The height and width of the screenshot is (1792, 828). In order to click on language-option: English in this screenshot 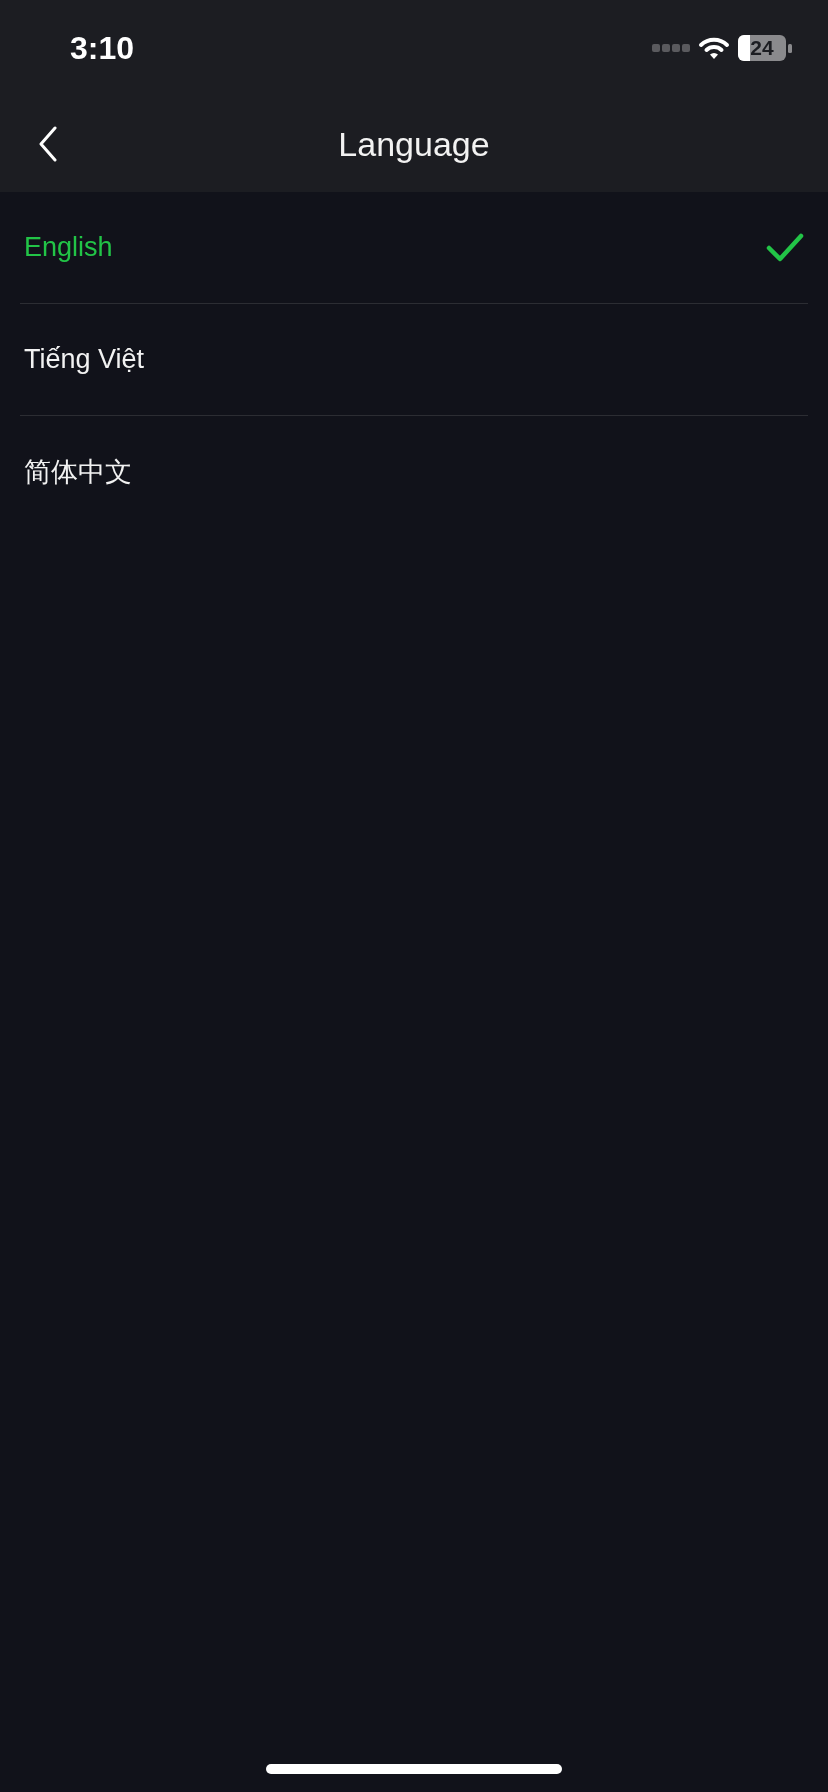, I will do `click(68, 247)`.